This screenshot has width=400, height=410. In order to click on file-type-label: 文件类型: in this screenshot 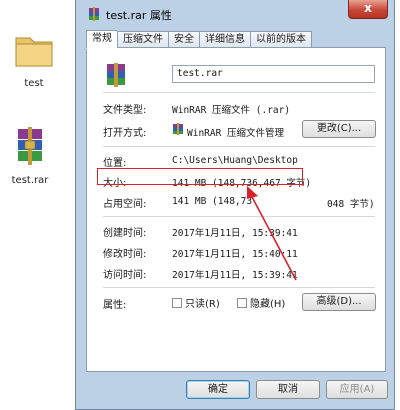, I will do `click(125, 110)`.